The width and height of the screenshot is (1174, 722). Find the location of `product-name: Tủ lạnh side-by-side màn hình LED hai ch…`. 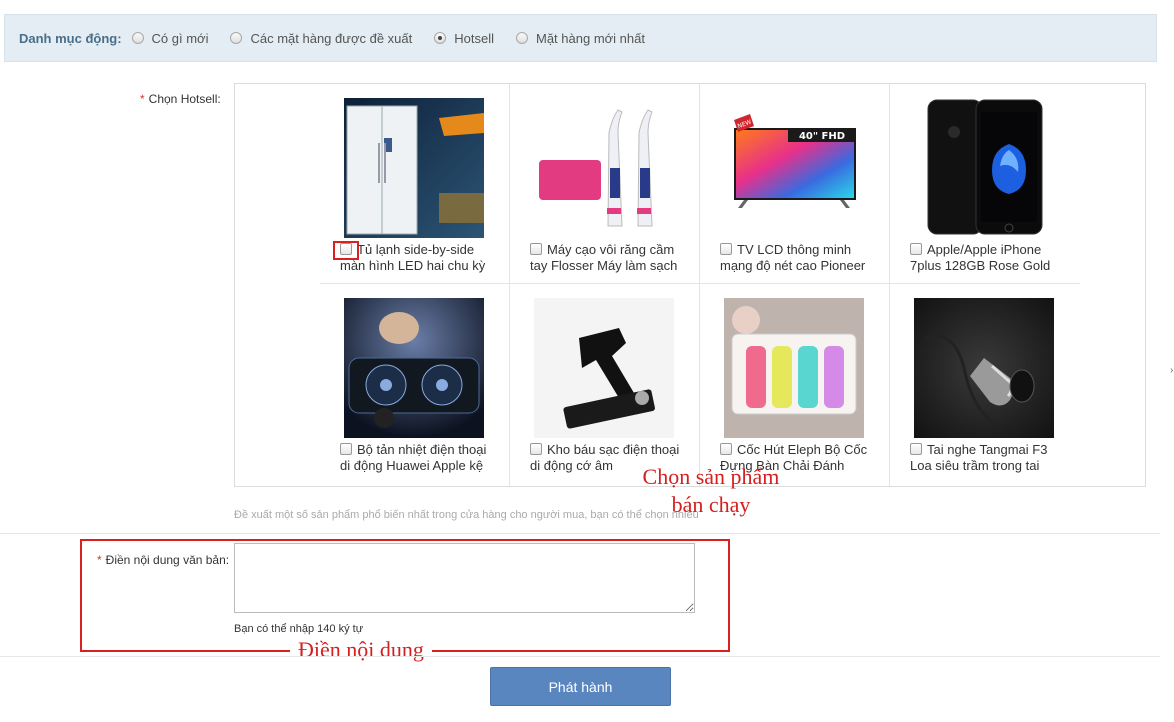

product-name: Tủ lạnh side-by-side màn hình LED hai ch… is located at coordinates (420, 258).